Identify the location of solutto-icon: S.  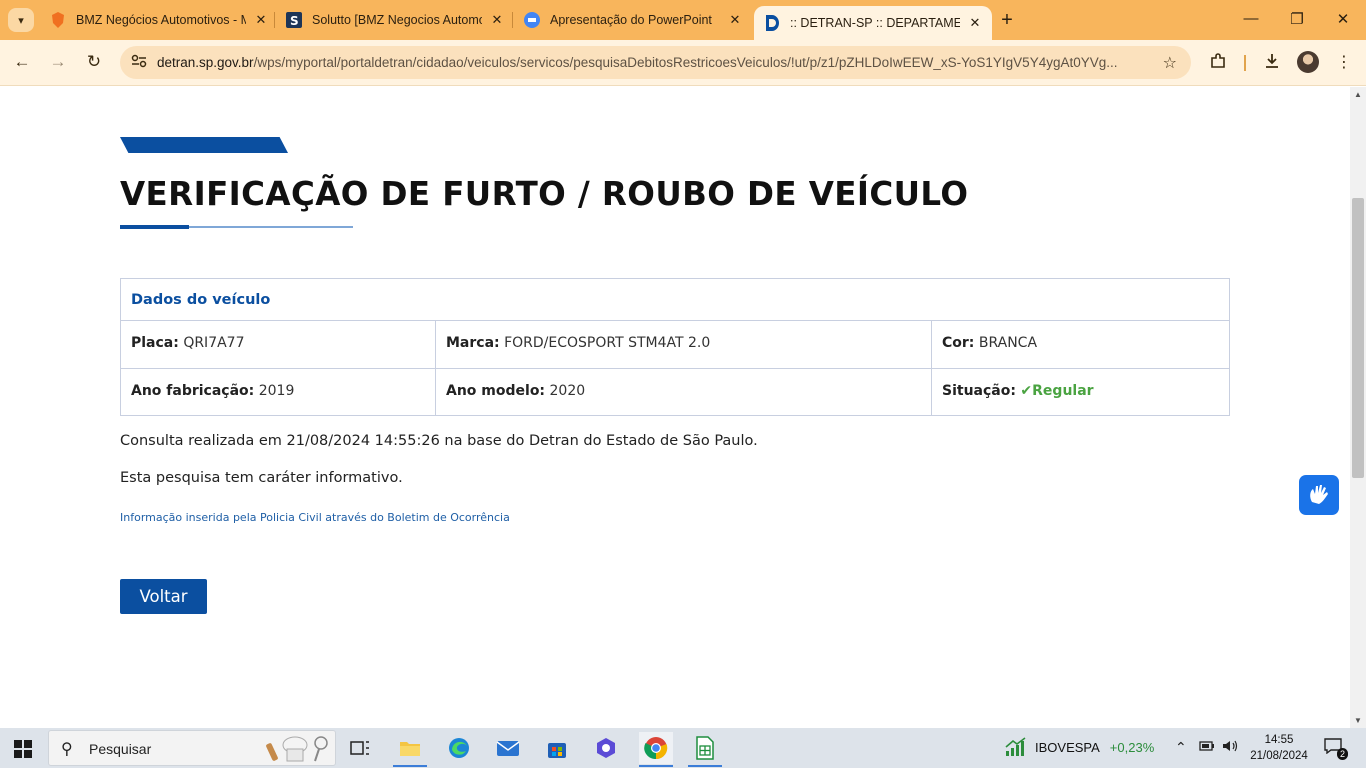
(294, 20).